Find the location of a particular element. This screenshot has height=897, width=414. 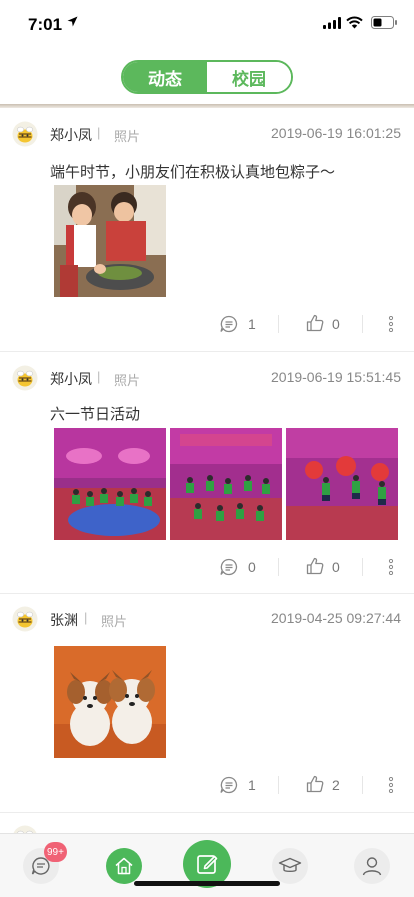

user-profile-icon is located at coordinates (372, 866).